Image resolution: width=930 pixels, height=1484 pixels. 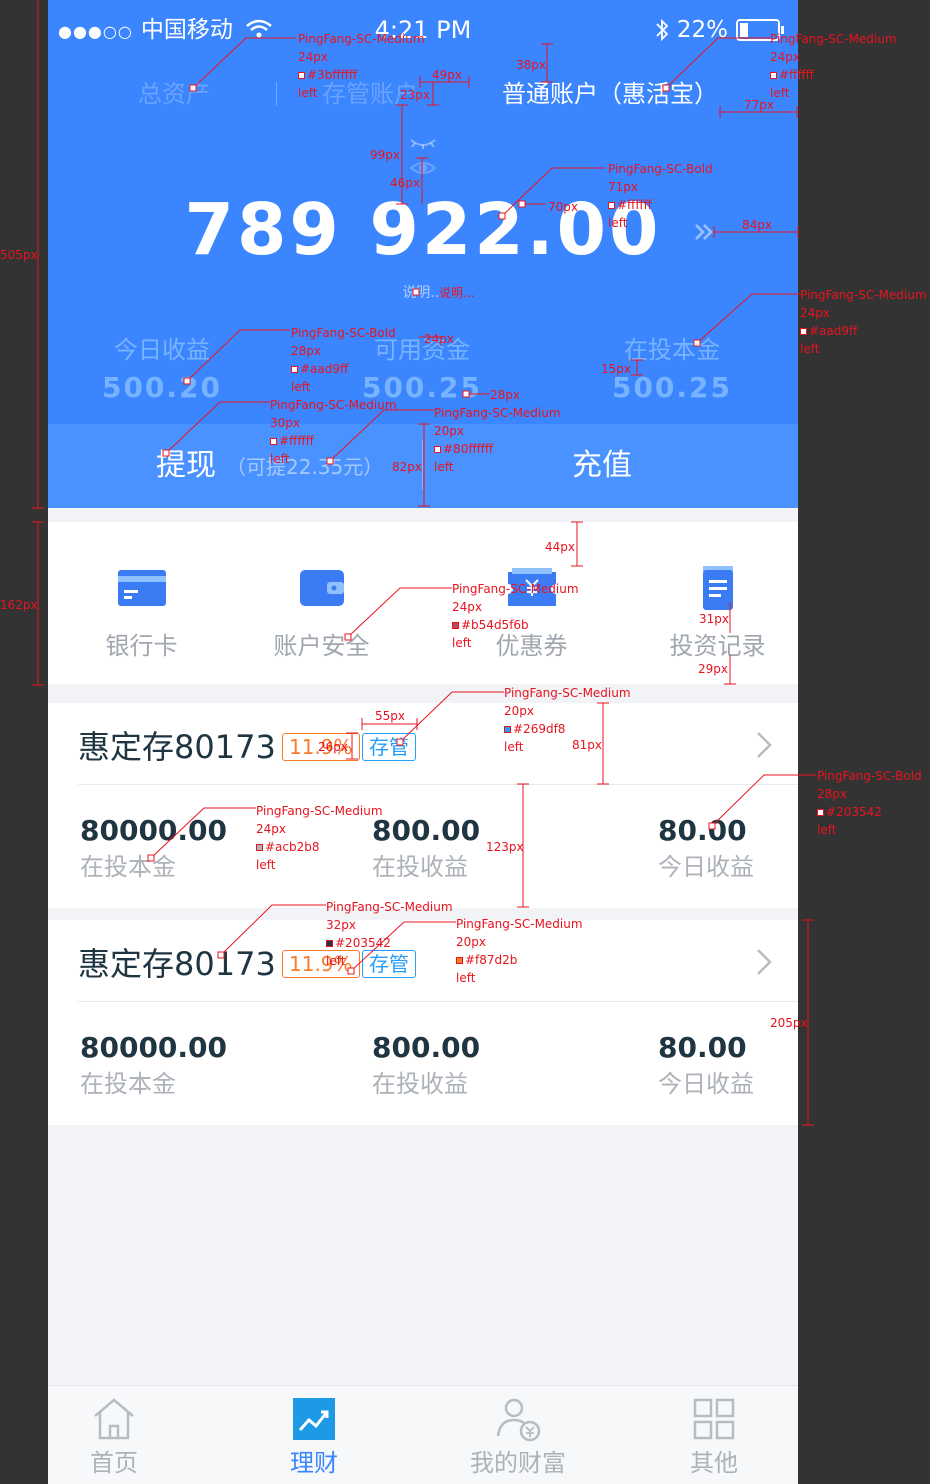 What do you see at coordinates (186, 466) in the screenshot?
I see `withdraw-button: 提现` at bounding box center [186, 466].